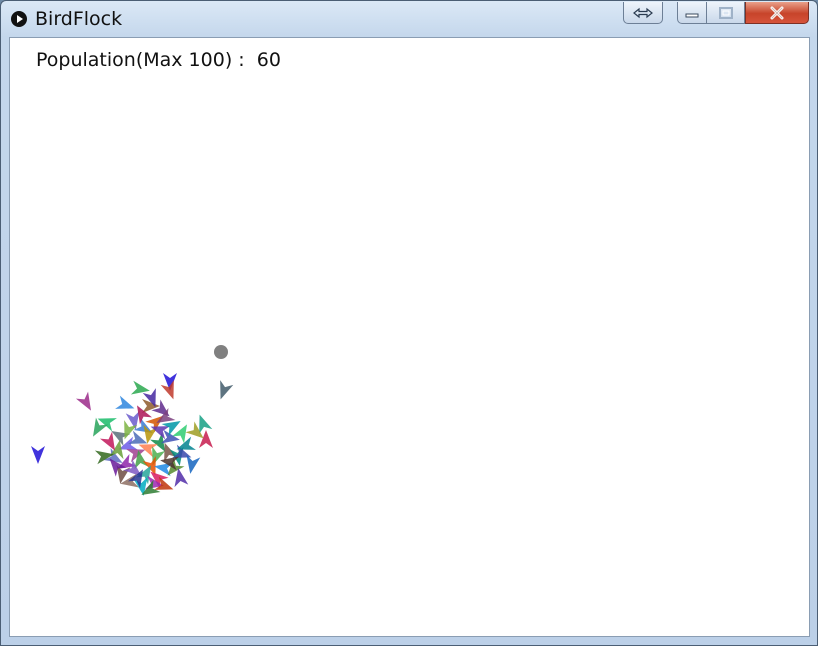 The width and height of the screenshot is (818, 646). I want to click on minimize-button, so click(692, 13).